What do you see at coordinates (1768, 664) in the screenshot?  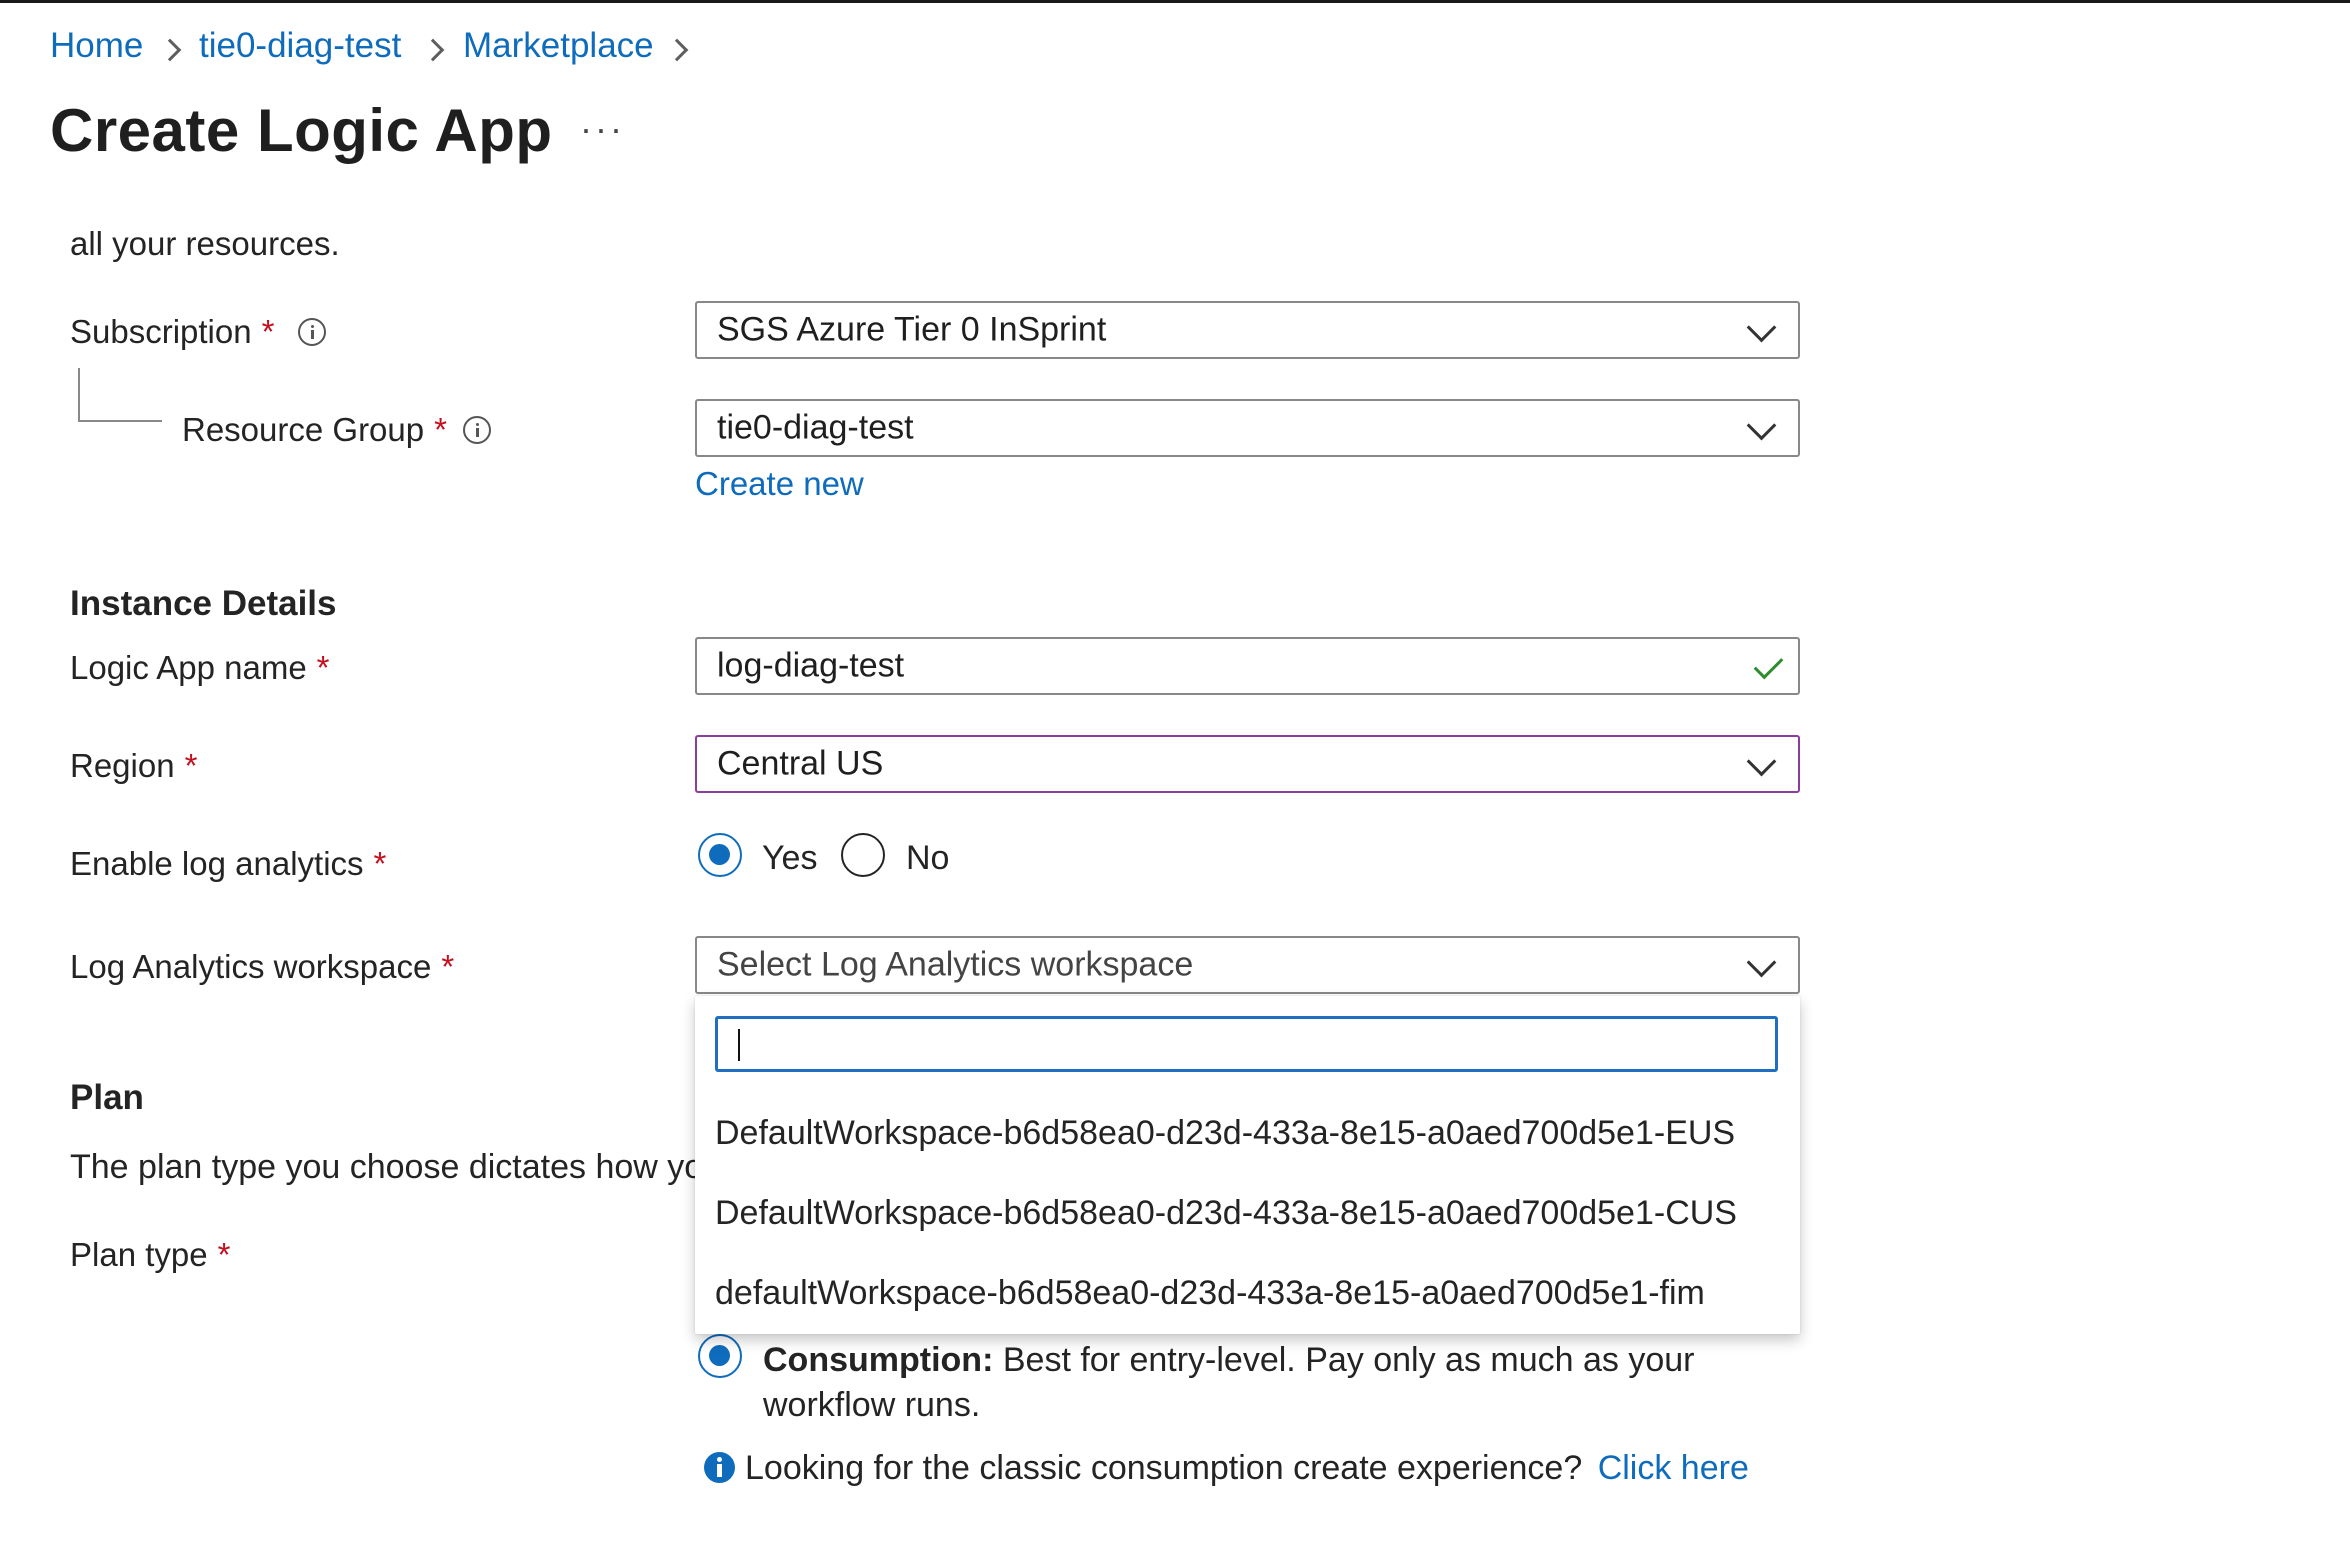 I see `checkmark-icon` at bounding box center [1768, 664].